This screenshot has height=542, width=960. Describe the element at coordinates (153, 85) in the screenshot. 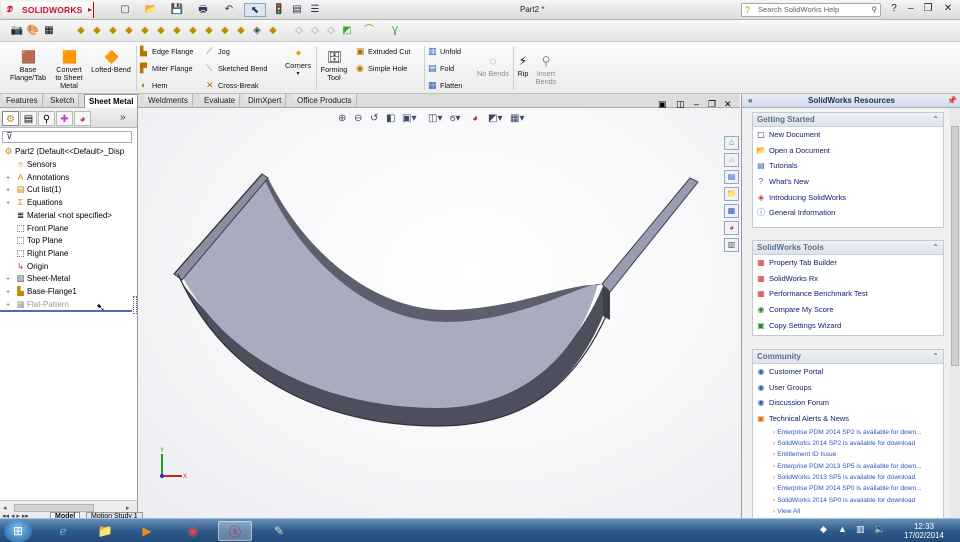

I see `hem-button: ◖ Hem` at that location.